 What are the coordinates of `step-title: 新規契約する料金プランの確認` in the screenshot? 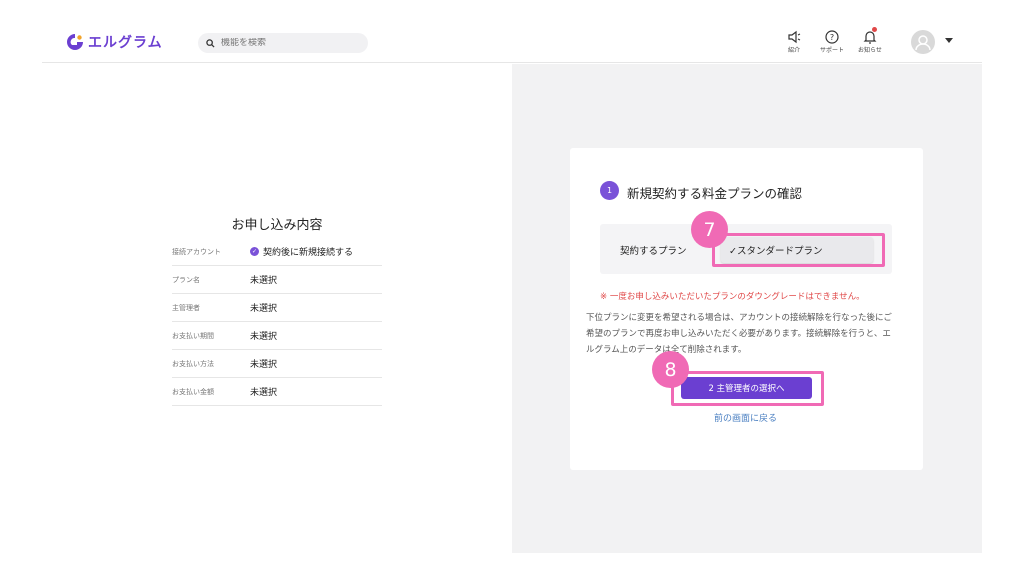 It's located at (715, 193).